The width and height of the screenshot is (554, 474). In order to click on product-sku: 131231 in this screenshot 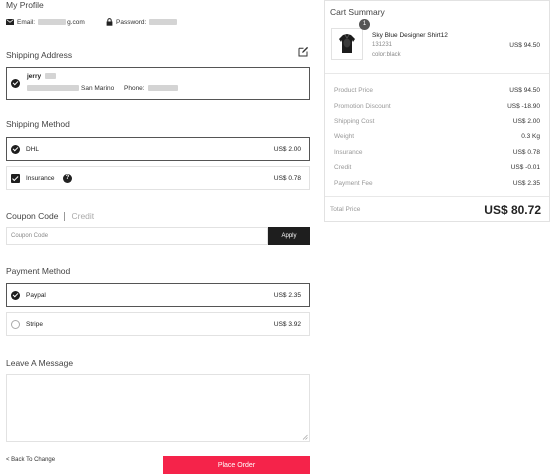, I will do `click(382, 45)`.